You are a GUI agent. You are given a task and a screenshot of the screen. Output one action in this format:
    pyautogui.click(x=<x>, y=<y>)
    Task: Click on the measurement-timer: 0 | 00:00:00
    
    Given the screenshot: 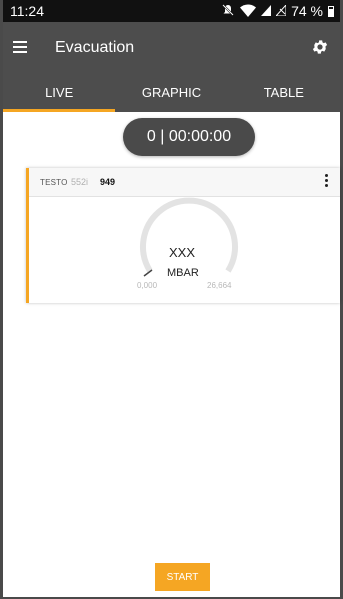 What is the action you would take?
    pyautogui.click(x=189, y=137)
    